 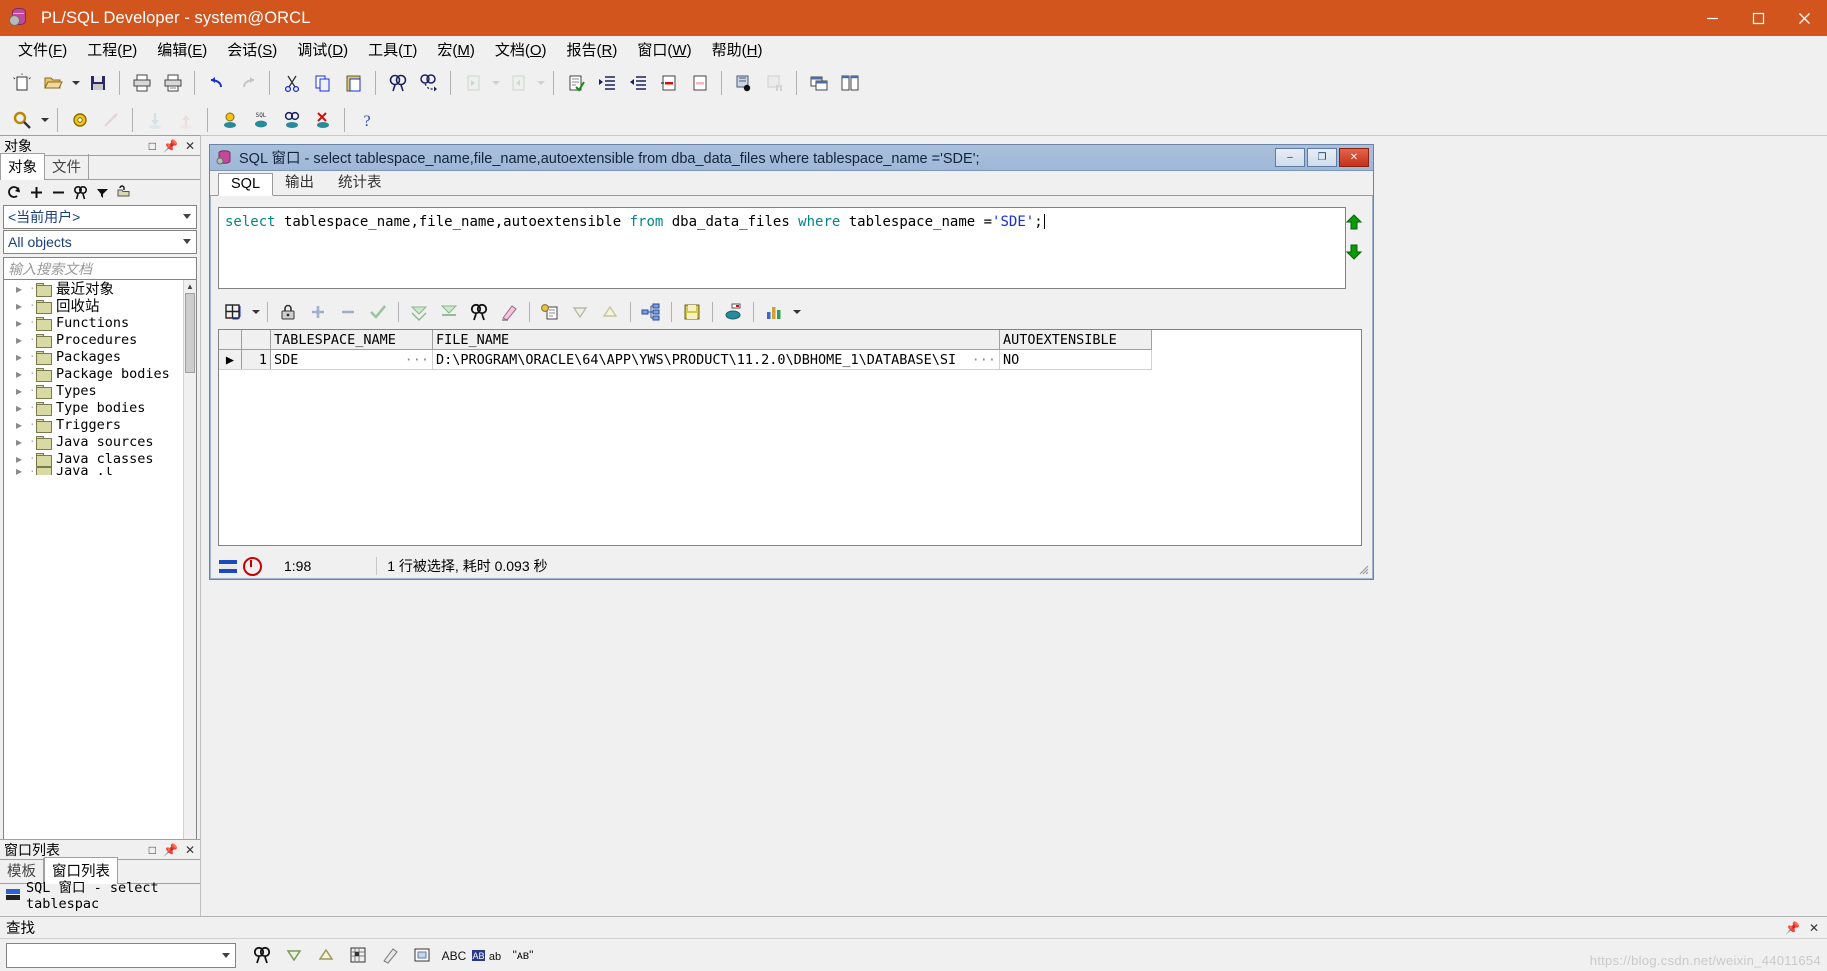 I want to click on uncomment-icon, so click(x=699, y=83).